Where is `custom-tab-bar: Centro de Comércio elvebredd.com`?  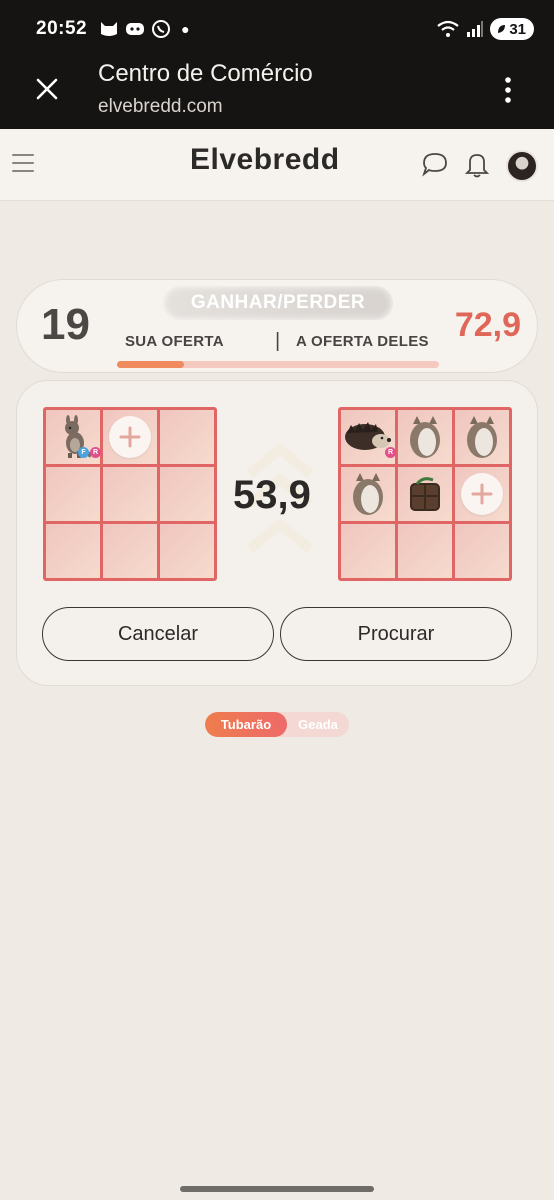 custom-tab-bar: Centro de Comércio elvebredd.com is located at coordinates (277, 93).